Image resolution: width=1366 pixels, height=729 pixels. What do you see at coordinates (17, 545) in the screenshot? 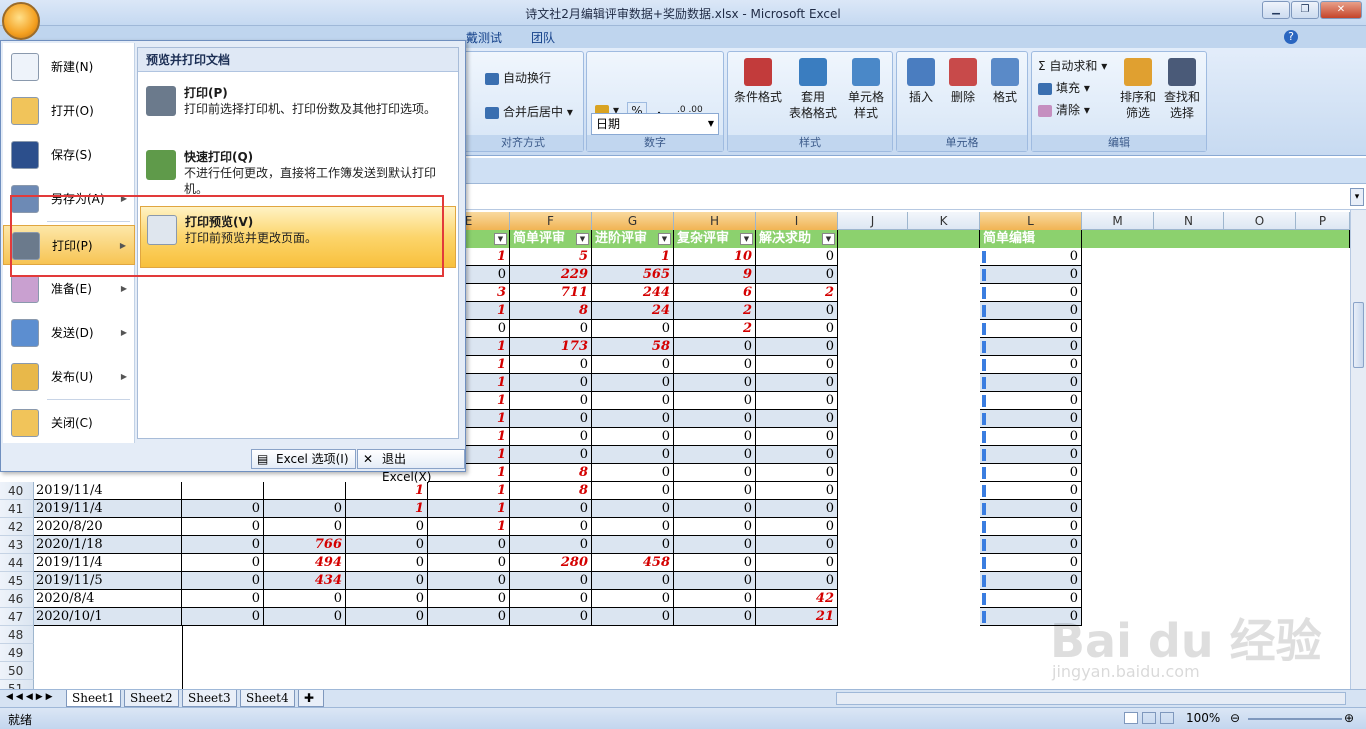
I see `row-header: 43` at bounding box center [17, 545].